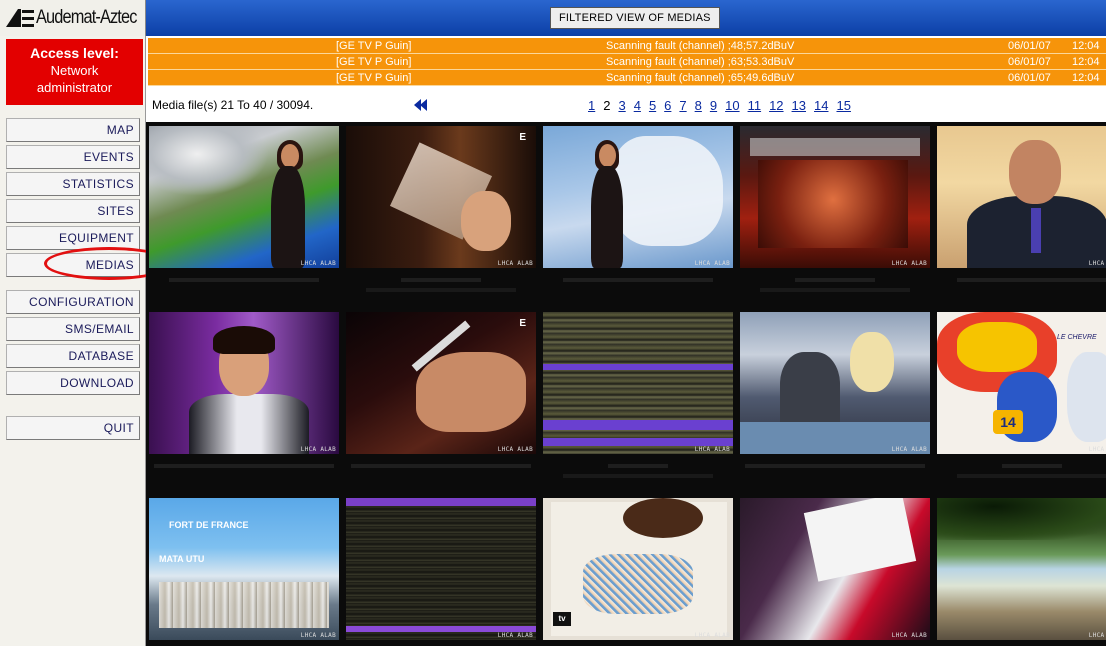  I want to click on page-link-12: 12, so click(776, 105).